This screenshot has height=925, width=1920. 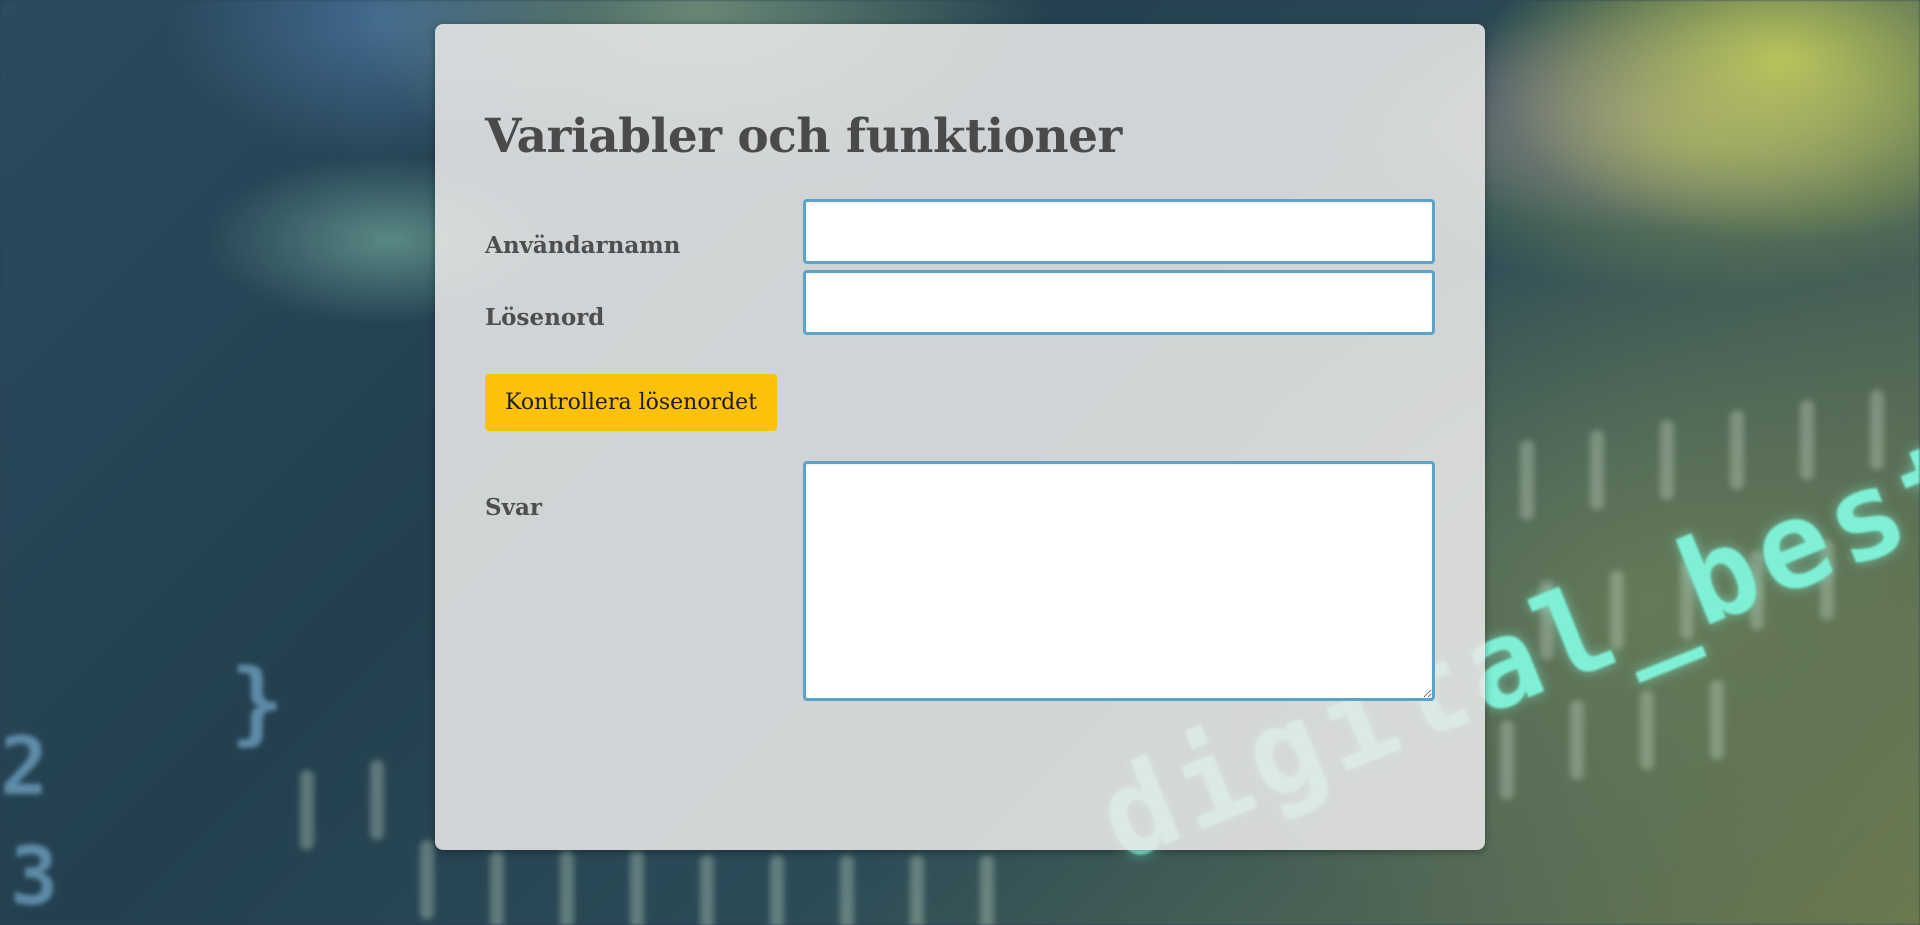 What do you see at coordinates (545, 317) in the screenshot?
I see `password-label: Lösenord` at bounding box center [545, 317].